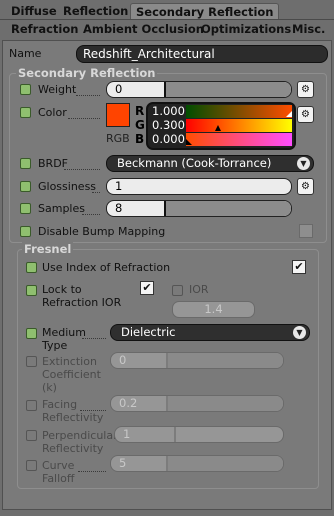  What do you see at coordinates (149, 54) in the screenshot?
I see `name-value: Redshift_Architectural` at bounding box center [149, 54].